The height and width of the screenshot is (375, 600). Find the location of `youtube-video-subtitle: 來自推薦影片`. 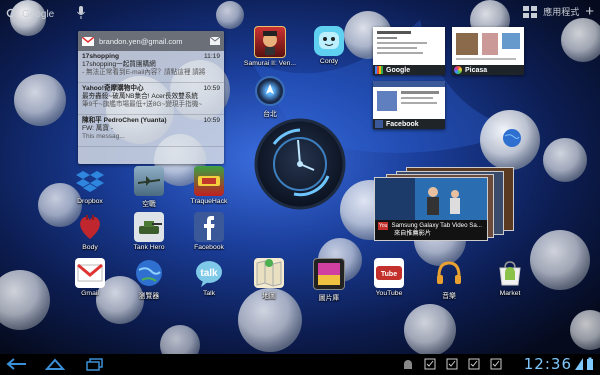

youtube-video-subtitle: 來自推薦影片 is located at coordinates (413, 233).